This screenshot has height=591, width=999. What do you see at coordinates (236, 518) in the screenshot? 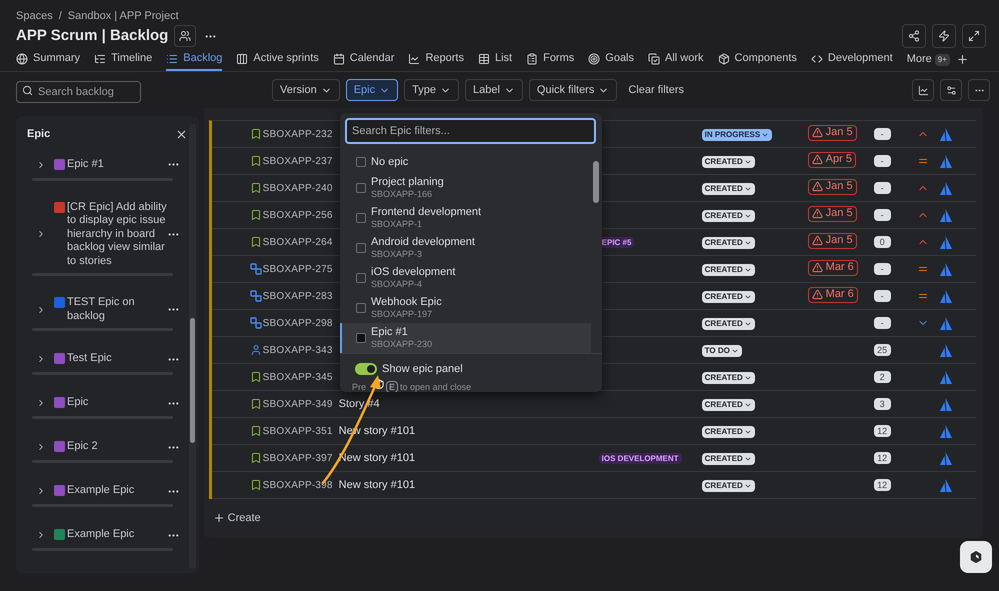
I see `create-button: Create` at bounding box center [236, 518].